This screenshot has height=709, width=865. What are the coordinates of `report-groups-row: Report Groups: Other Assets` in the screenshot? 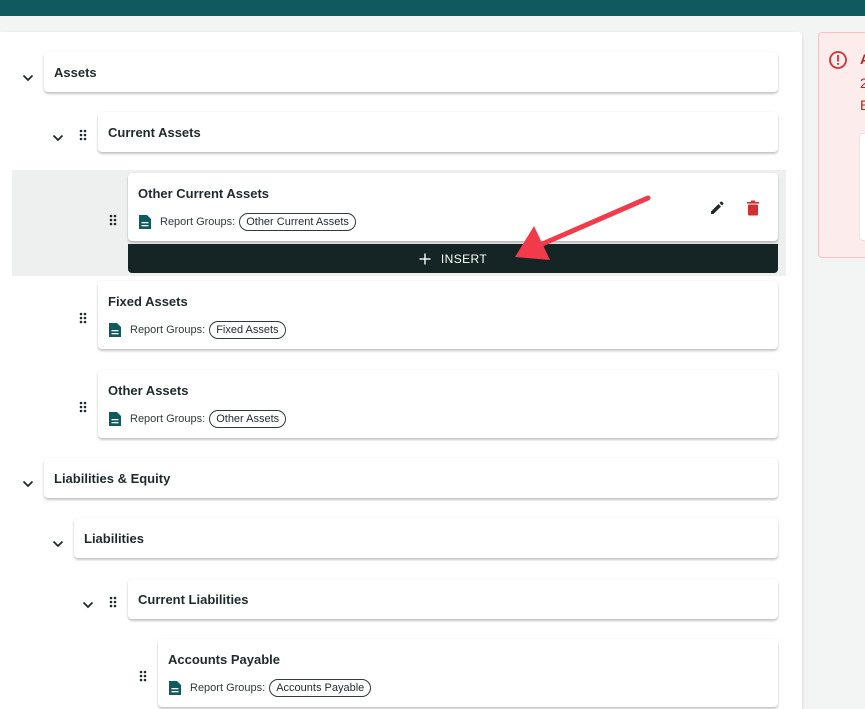 It's located at (197, 419).